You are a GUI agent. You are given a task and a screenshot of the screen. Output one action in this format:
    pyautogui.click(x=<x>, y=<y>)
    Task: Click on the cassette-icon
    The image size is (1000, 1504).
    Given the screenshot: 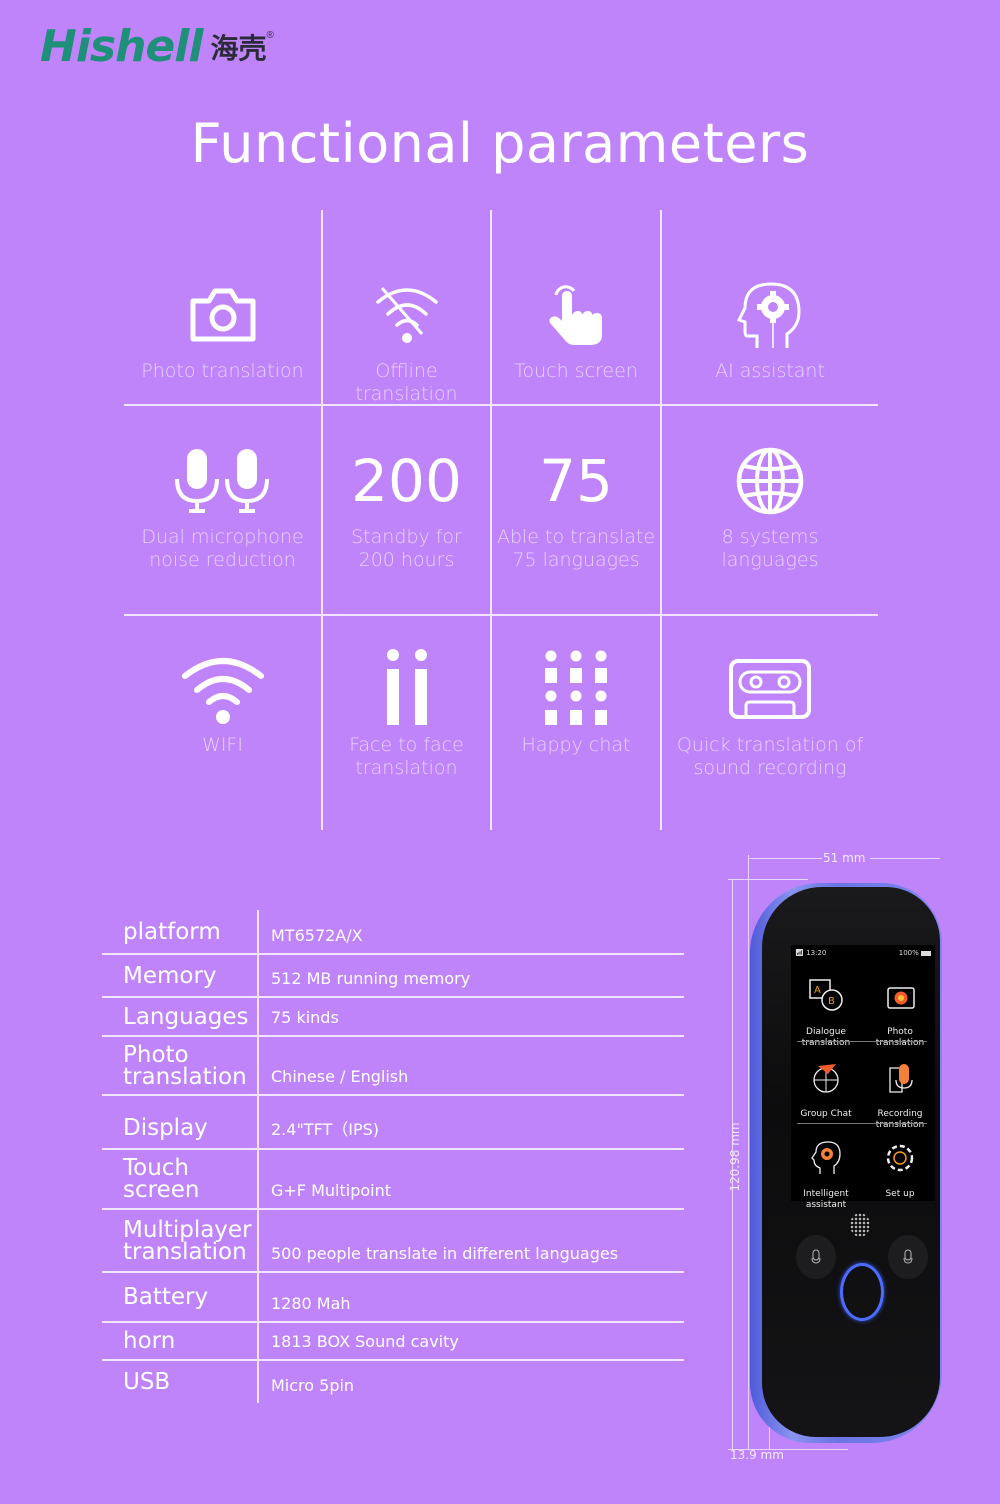 What is the action you would take?
    pyautogui.click(x=770, y=689)
    